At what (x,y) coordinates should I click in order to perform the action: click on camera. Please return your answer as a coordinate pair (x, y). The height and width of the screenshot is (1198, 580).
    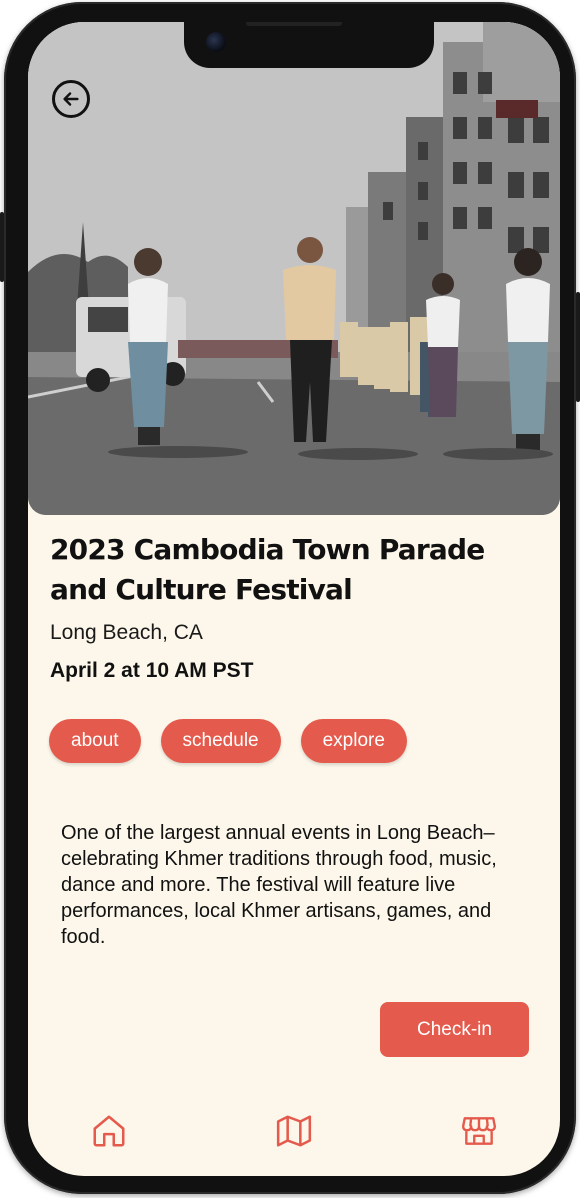
    Looking at the image, I should click on (216, 42).